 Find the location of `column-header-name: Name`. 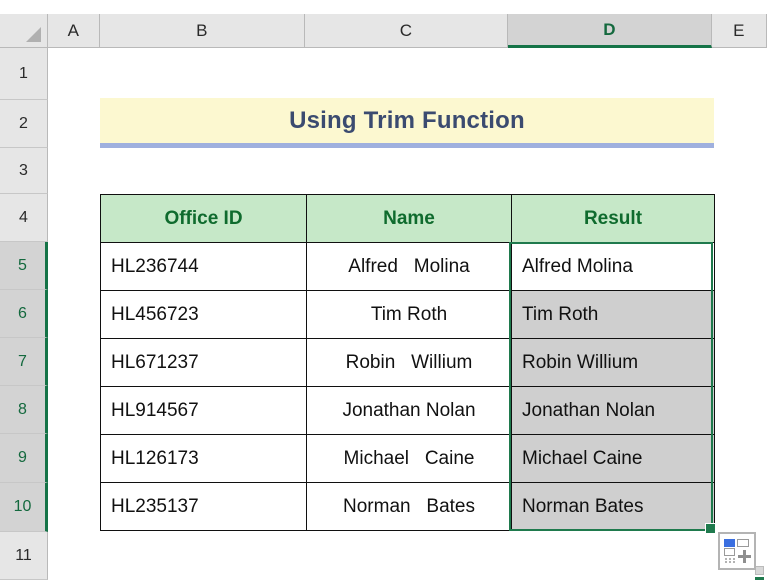

column-header-name: Name is located at coordinates (409, 218).